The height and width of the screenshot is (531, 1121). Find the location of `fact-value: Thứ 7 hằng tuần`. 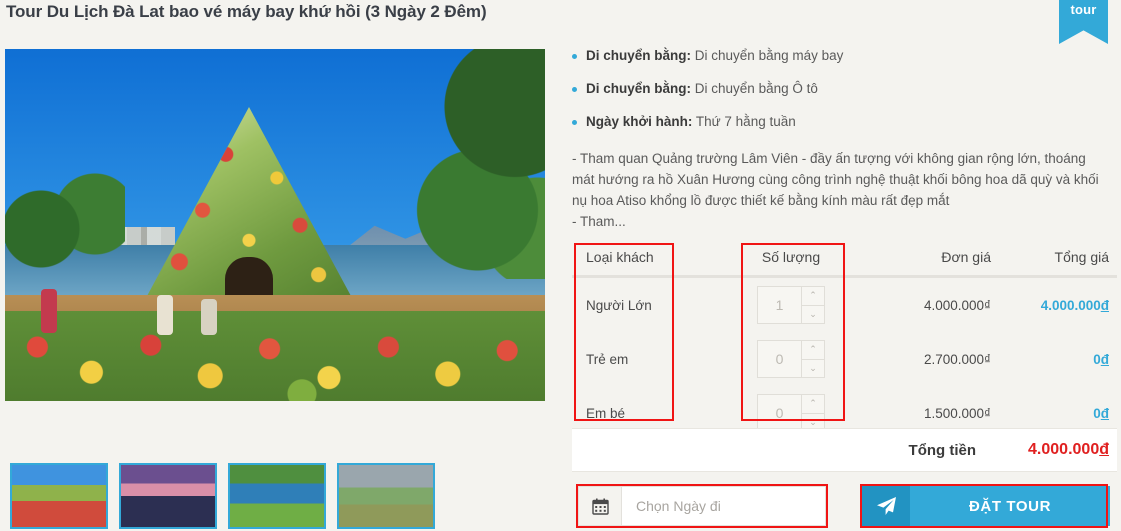

fact-value: Thứ 7 hằng tuần is located at coordinates (745, 122).